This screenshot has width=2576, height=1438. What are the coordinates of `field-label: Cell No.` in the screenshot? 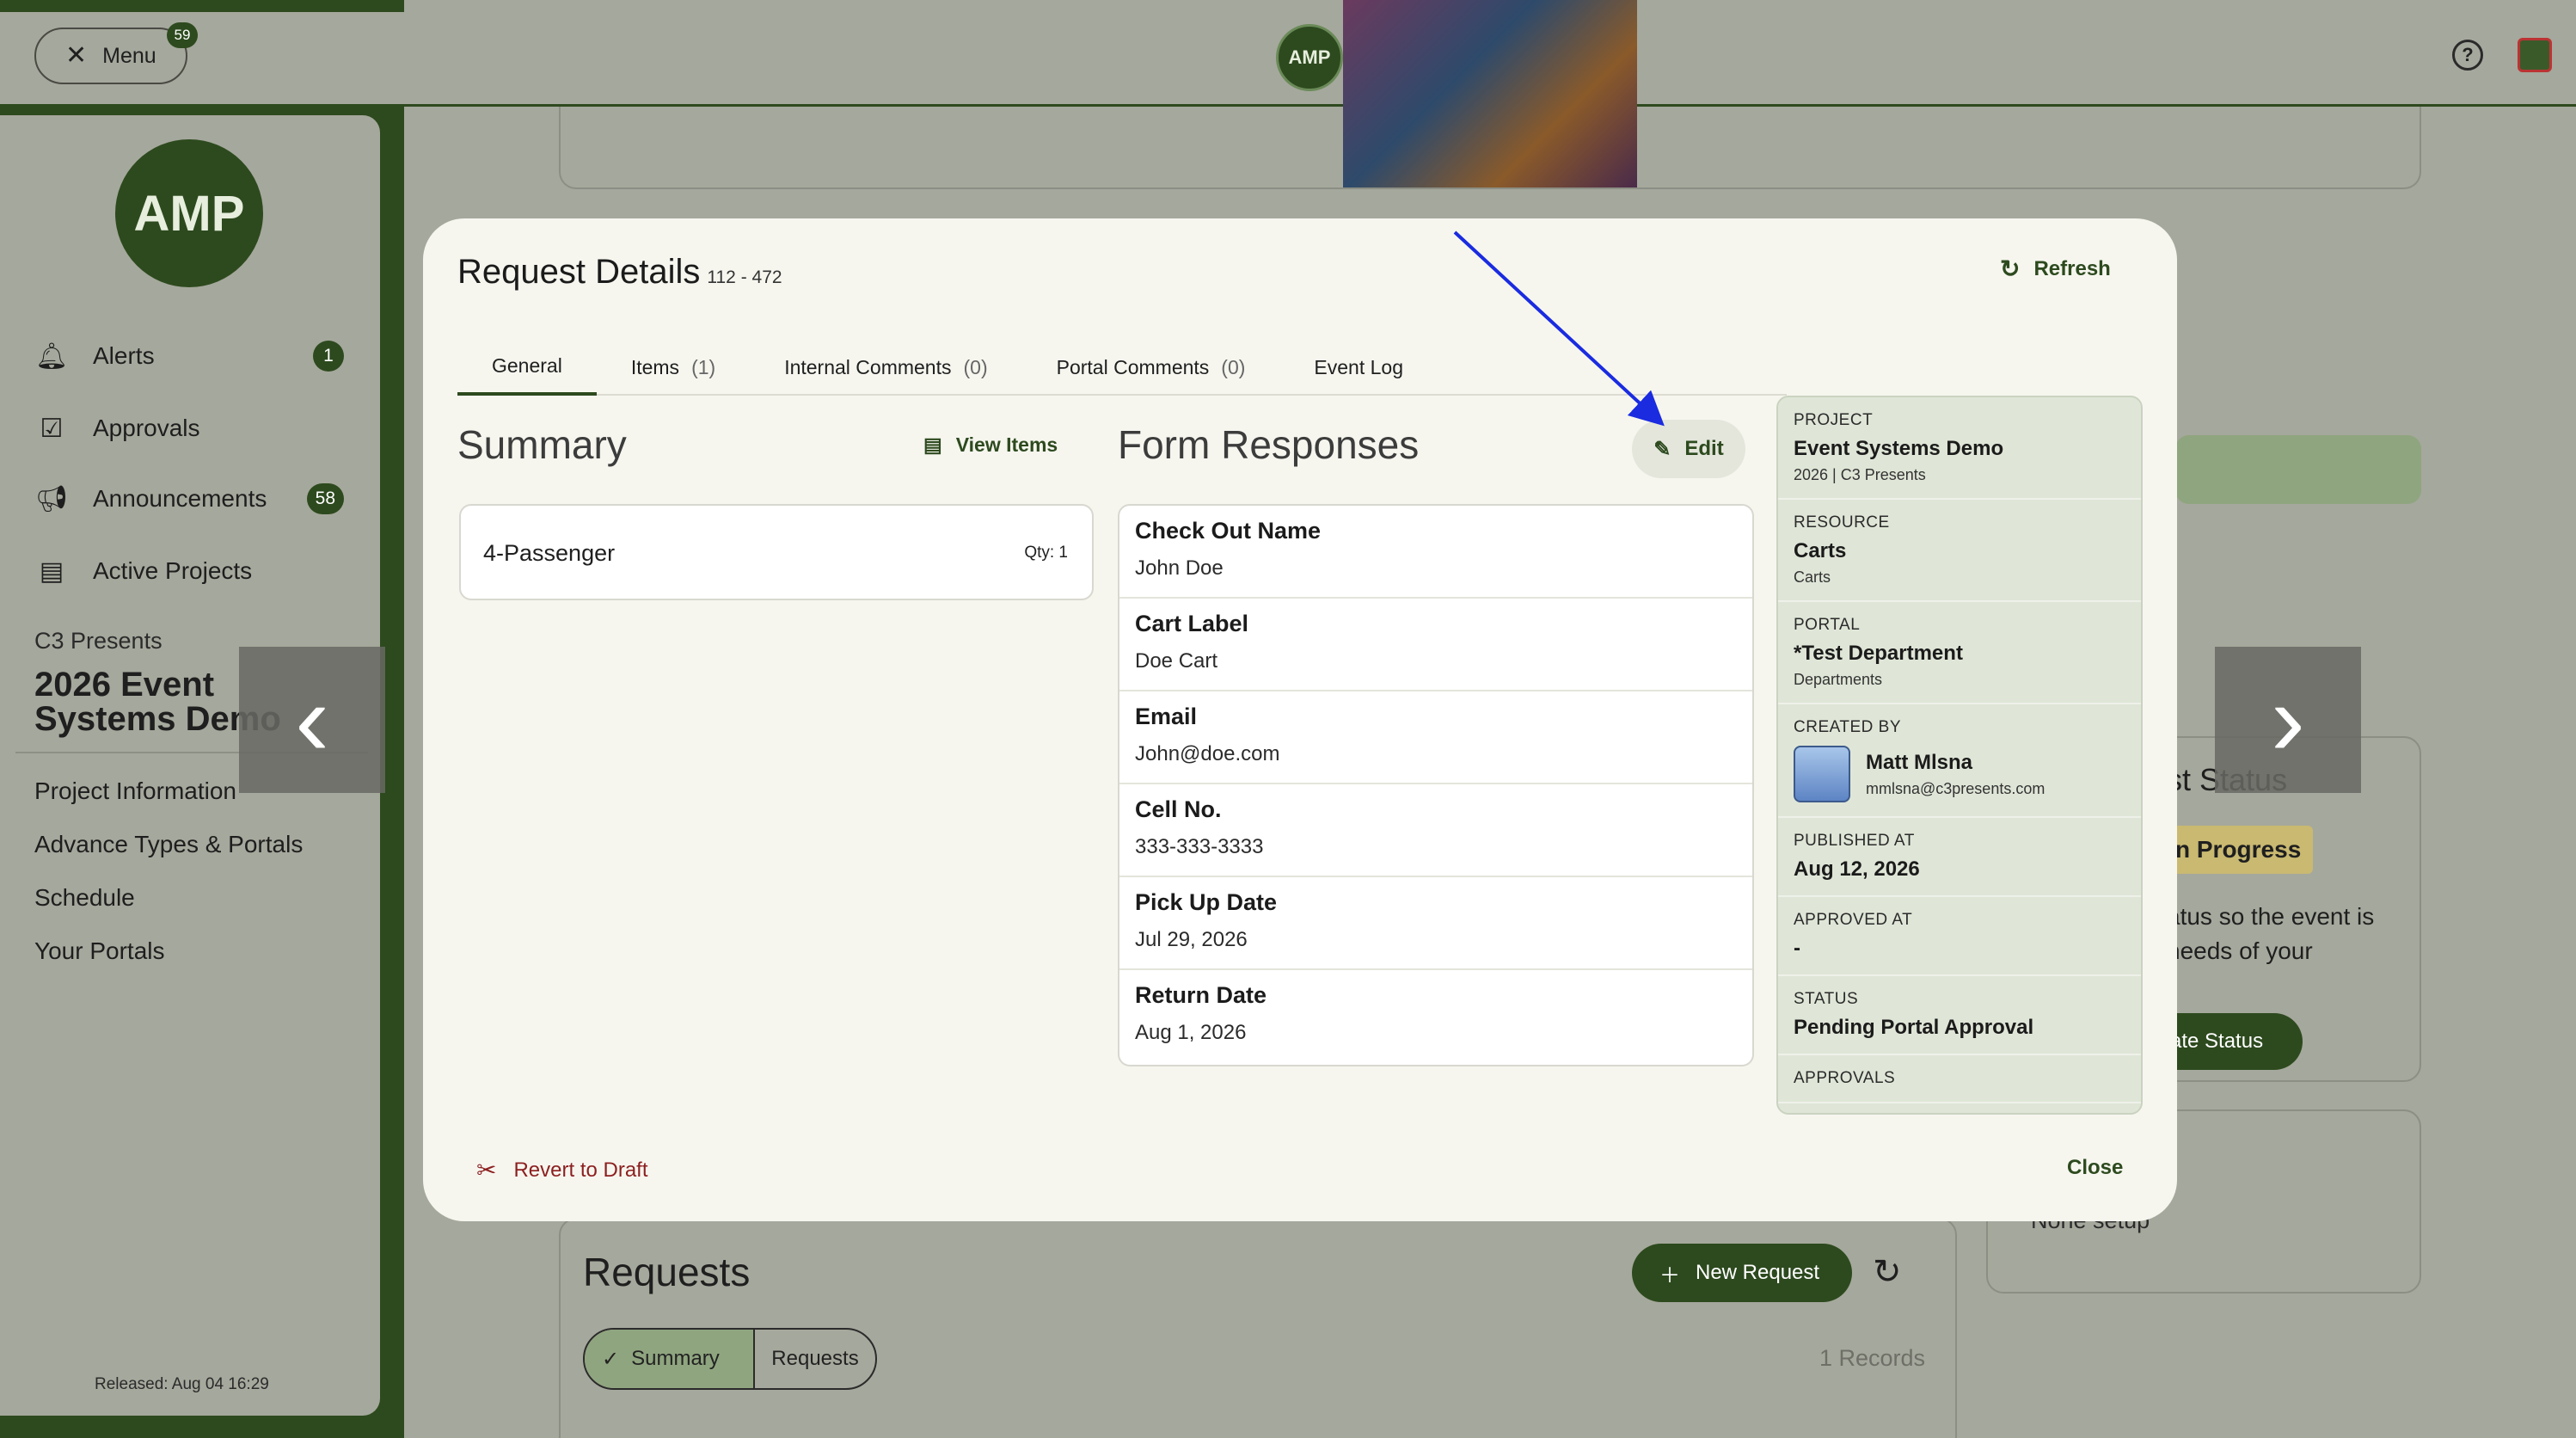 It's located at (1178, 809).